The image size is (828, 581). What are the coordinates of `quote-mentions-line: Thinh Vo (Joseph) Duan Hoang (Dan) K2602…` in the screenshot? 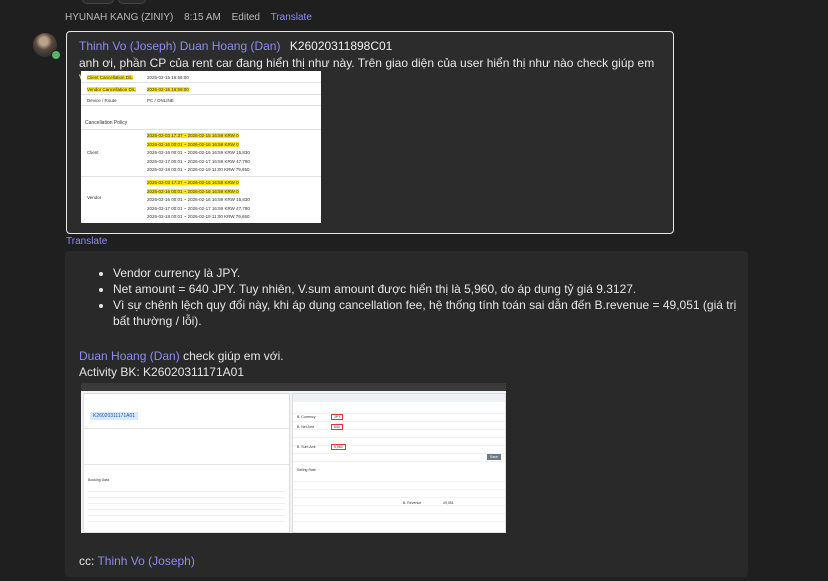 It's located at (235, 46).